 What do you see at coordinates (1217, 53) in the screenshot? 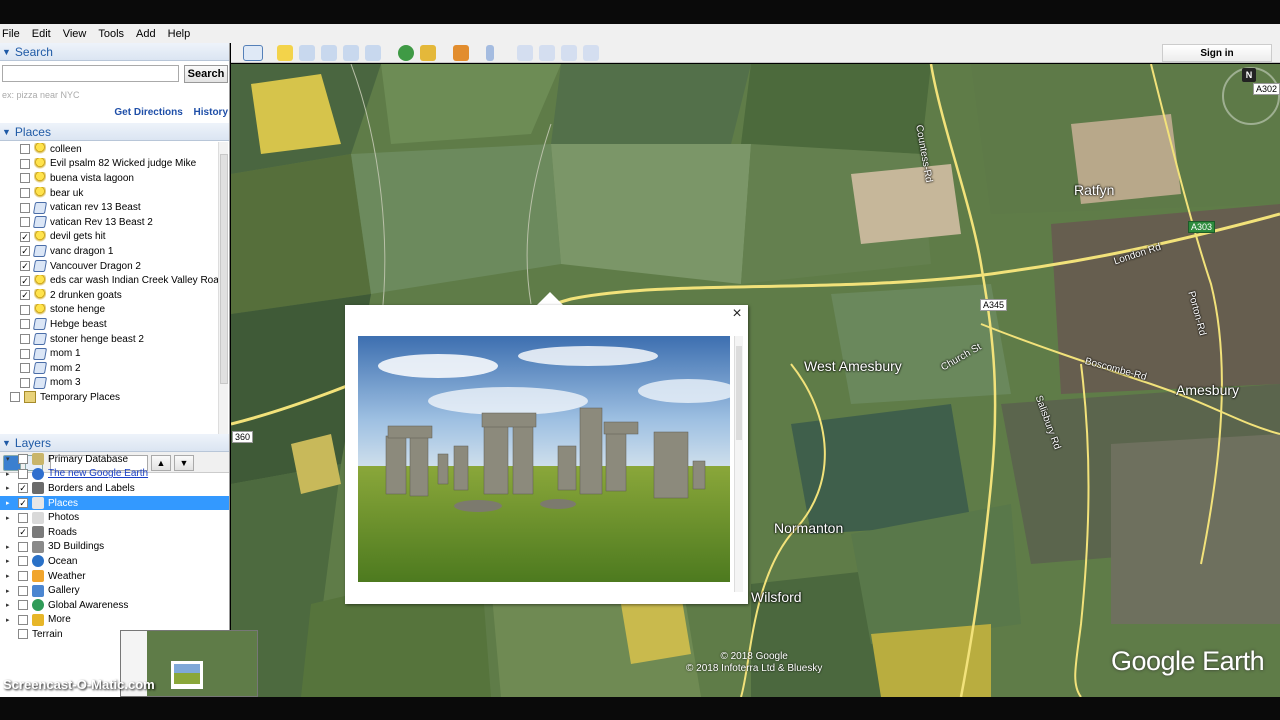
I see `sign-in-button: Sign in` at bounding box center [1217, 53].